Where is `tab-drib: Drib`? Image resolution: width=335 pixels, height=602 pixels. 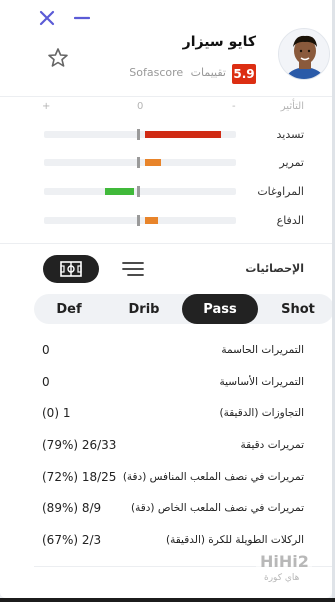 tab-drib: Drib is located at coordinates (144, 309).